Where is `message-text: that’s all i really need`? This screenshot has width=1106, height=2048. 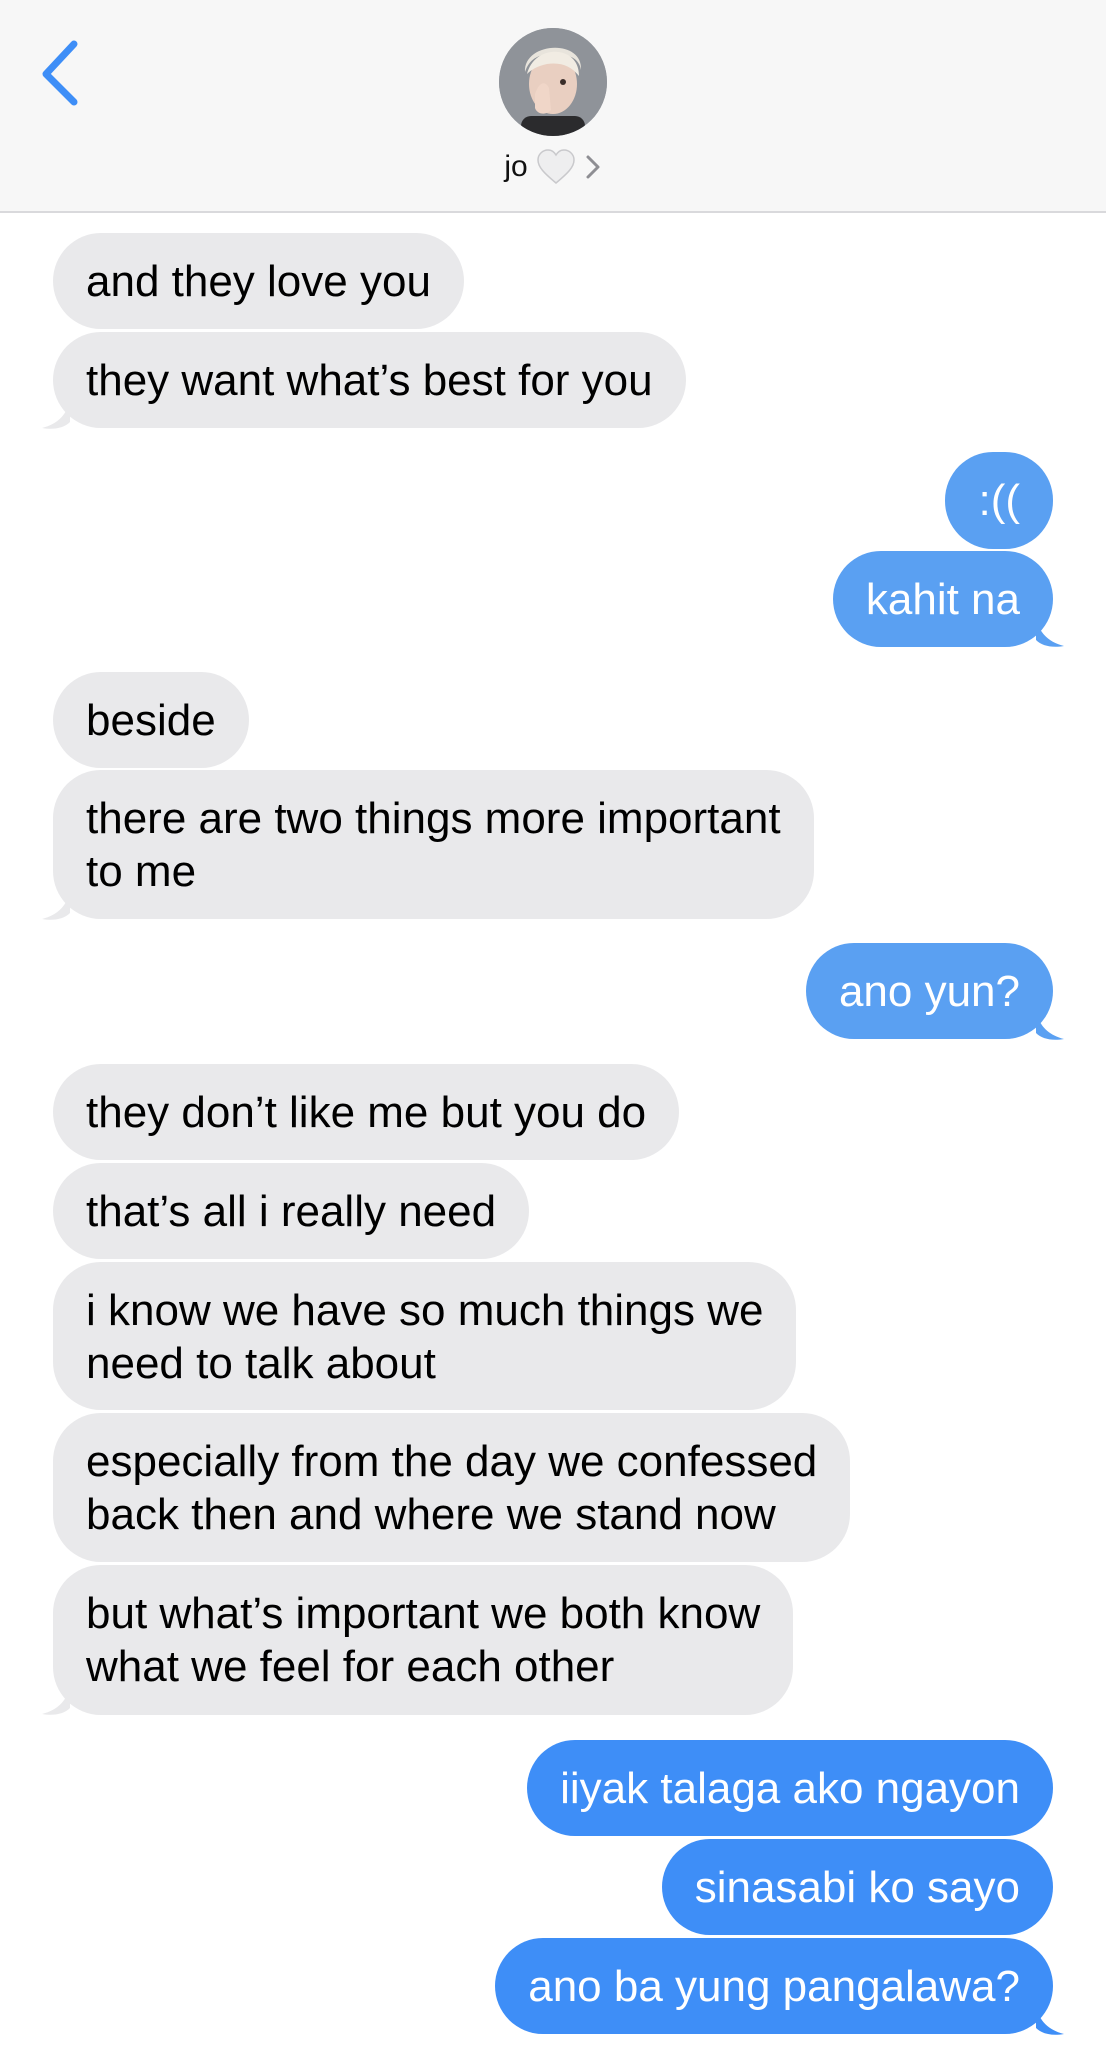
message-text: that’s all i really need is located at coordinates (291, 1211).